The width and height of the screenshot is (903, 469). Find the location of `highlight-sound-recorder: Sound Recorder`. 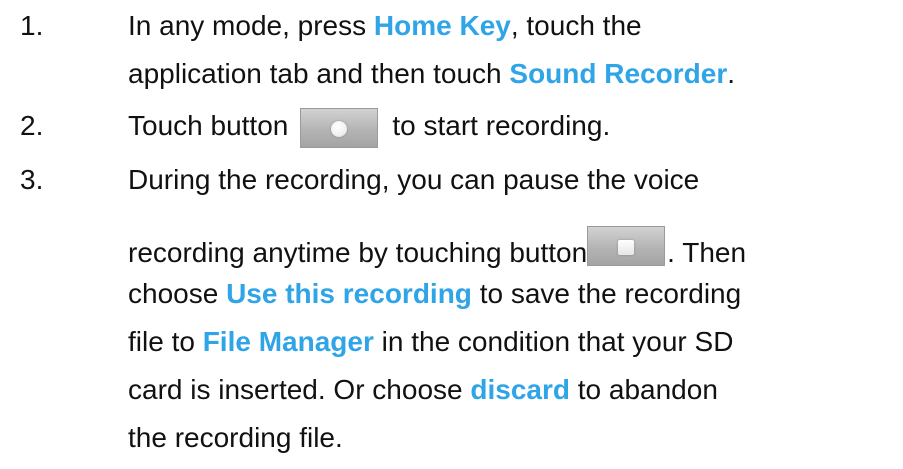

highlight-sound-recorder: Sound Recorder is located at coordinates (618, 73).